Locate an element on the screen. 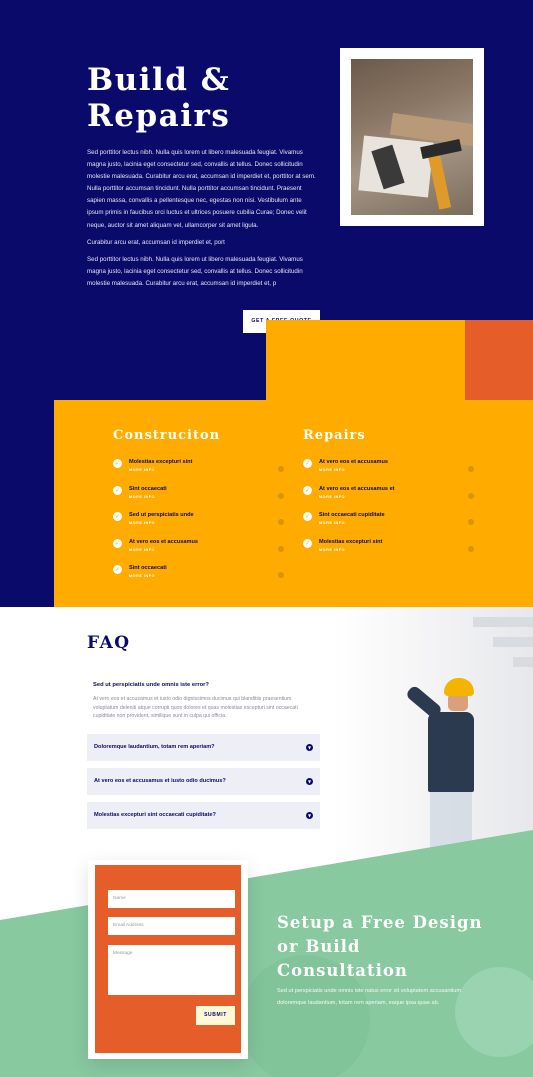 The width and height of the screenshot is (533, 1077). service-item: ✓ Sed ut perspiciatis unde MORE INFO is located at coordinates (200, 524).